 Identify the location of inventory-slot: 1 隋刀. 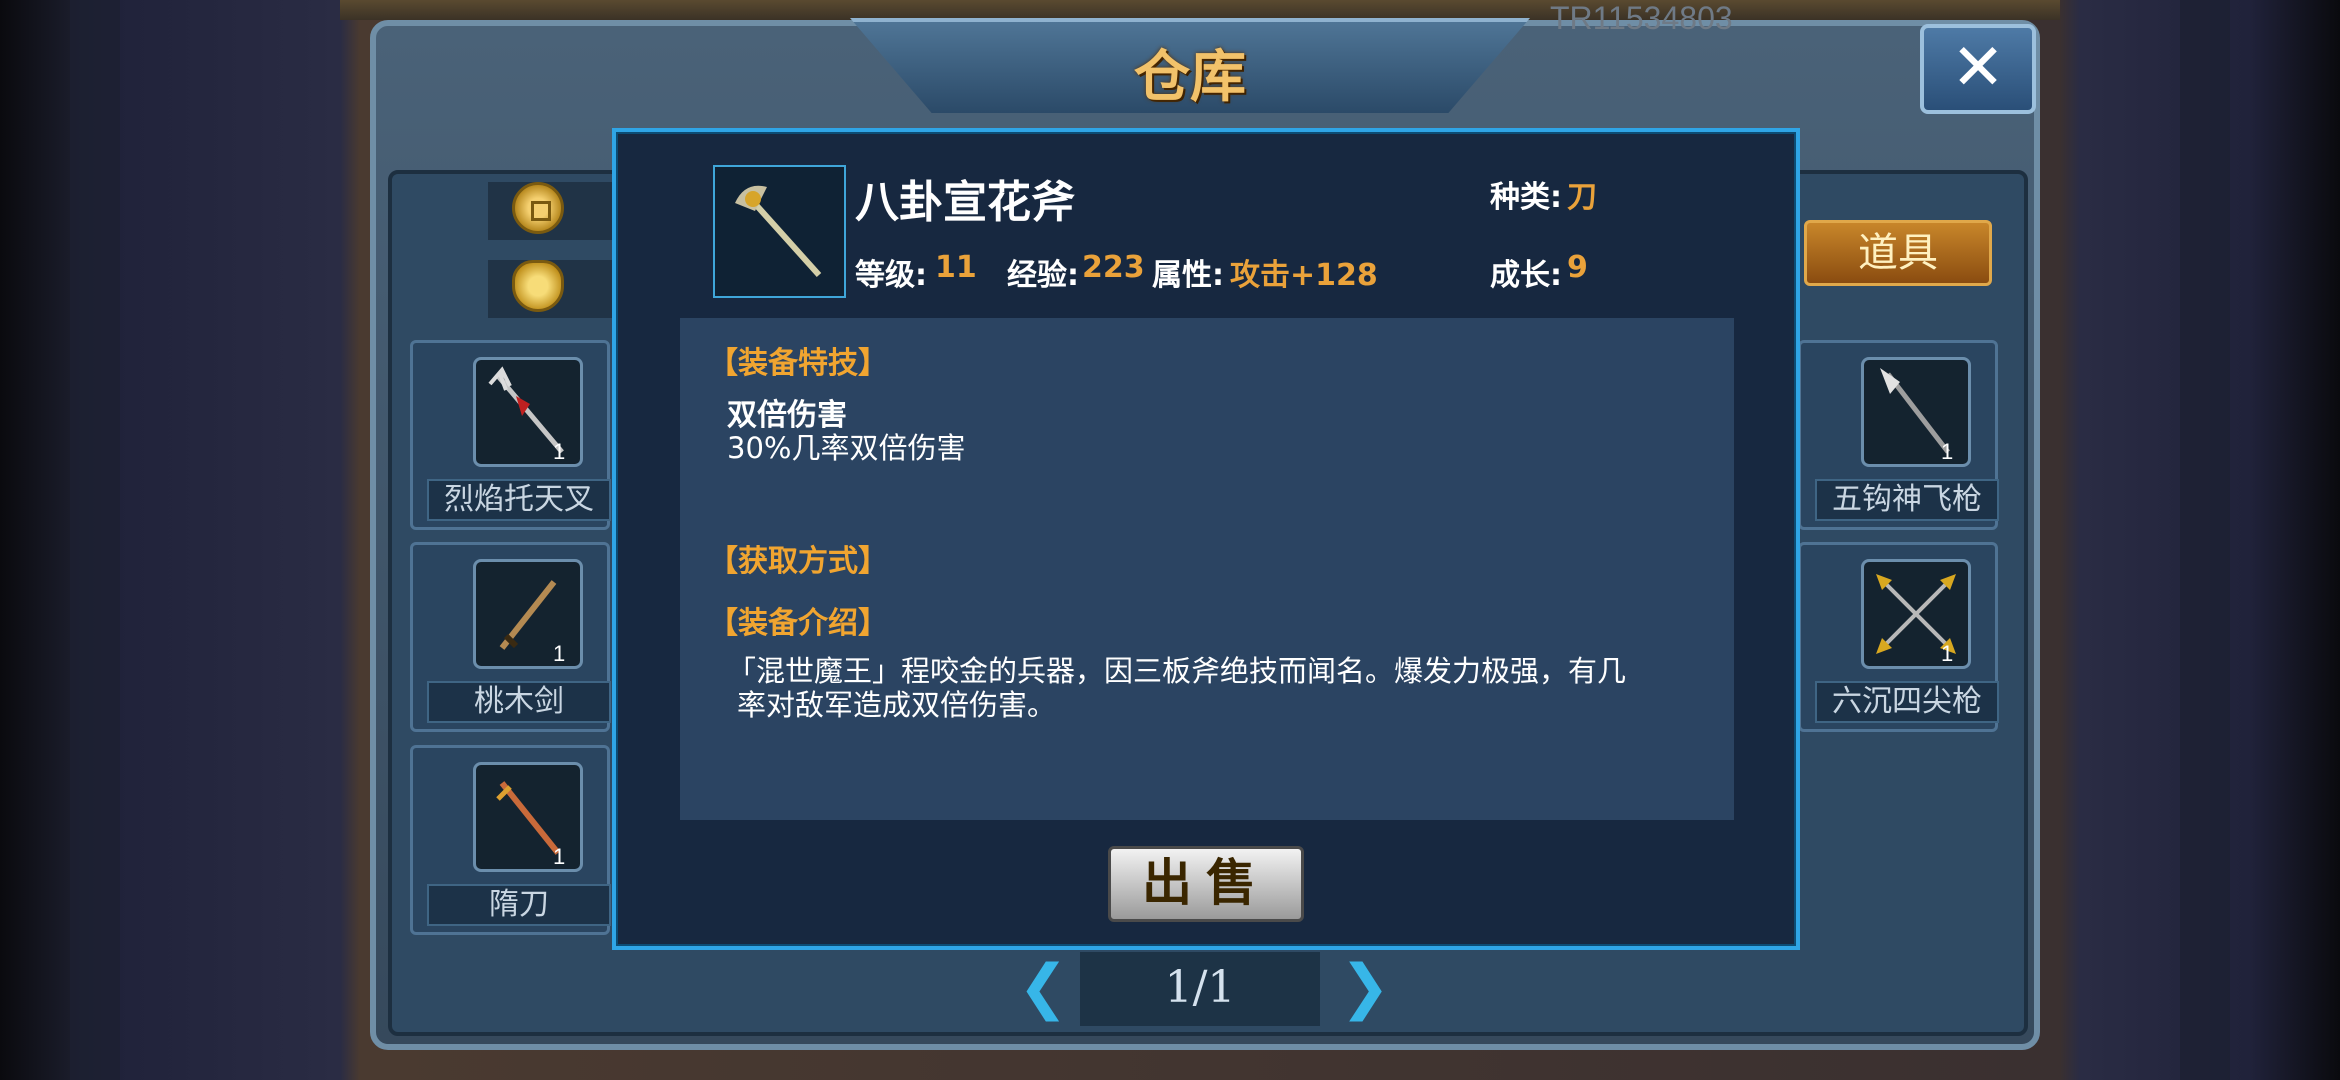
(510, 840).